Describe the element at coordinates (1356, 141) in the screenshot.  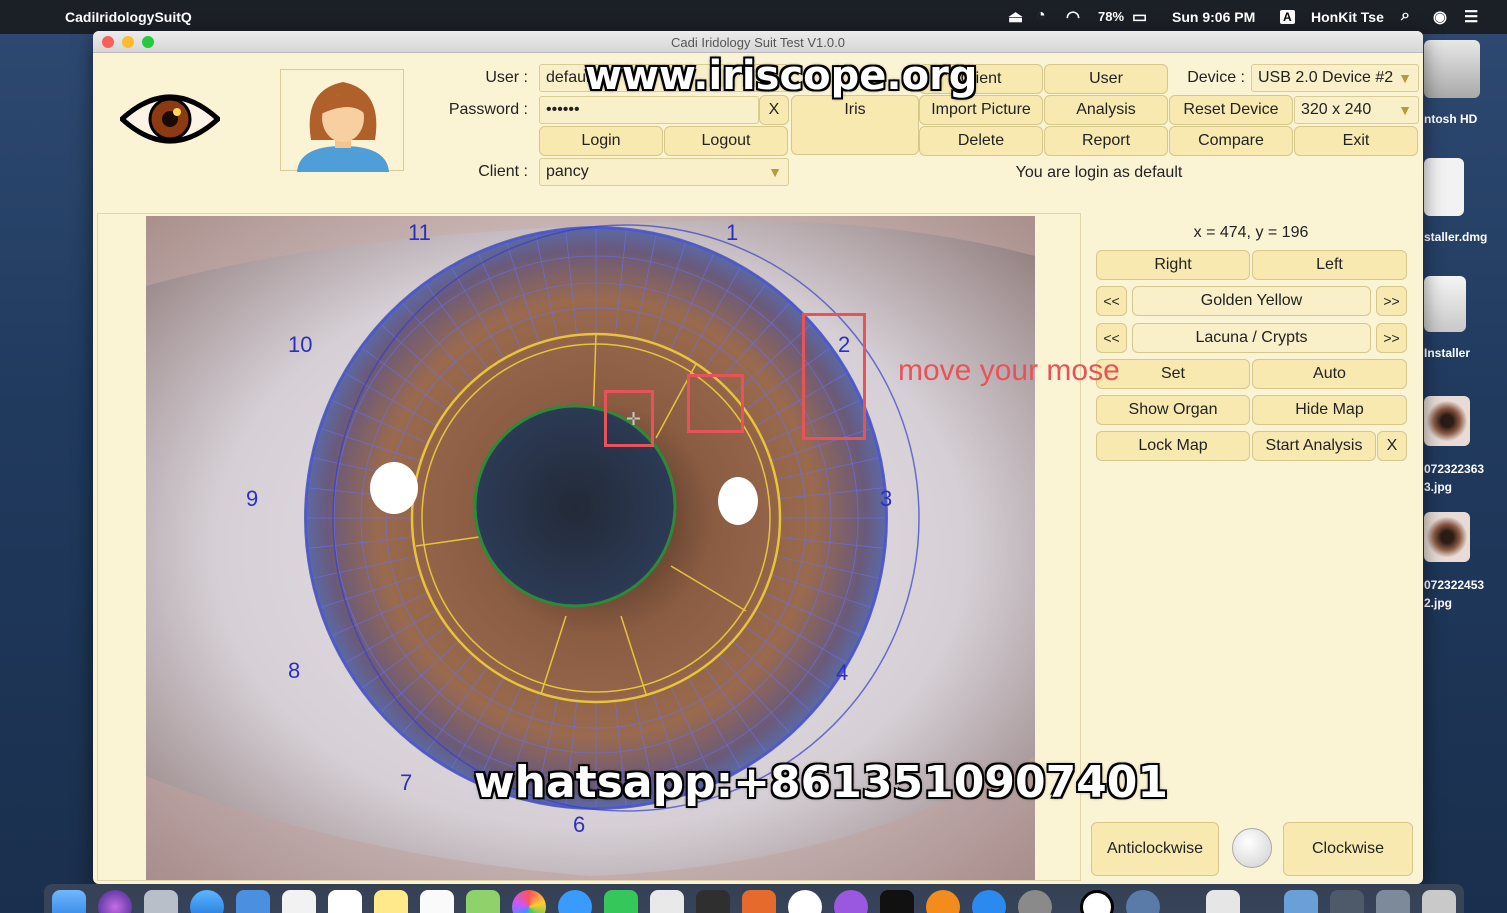
I see `exit-button: Exit` at that location.